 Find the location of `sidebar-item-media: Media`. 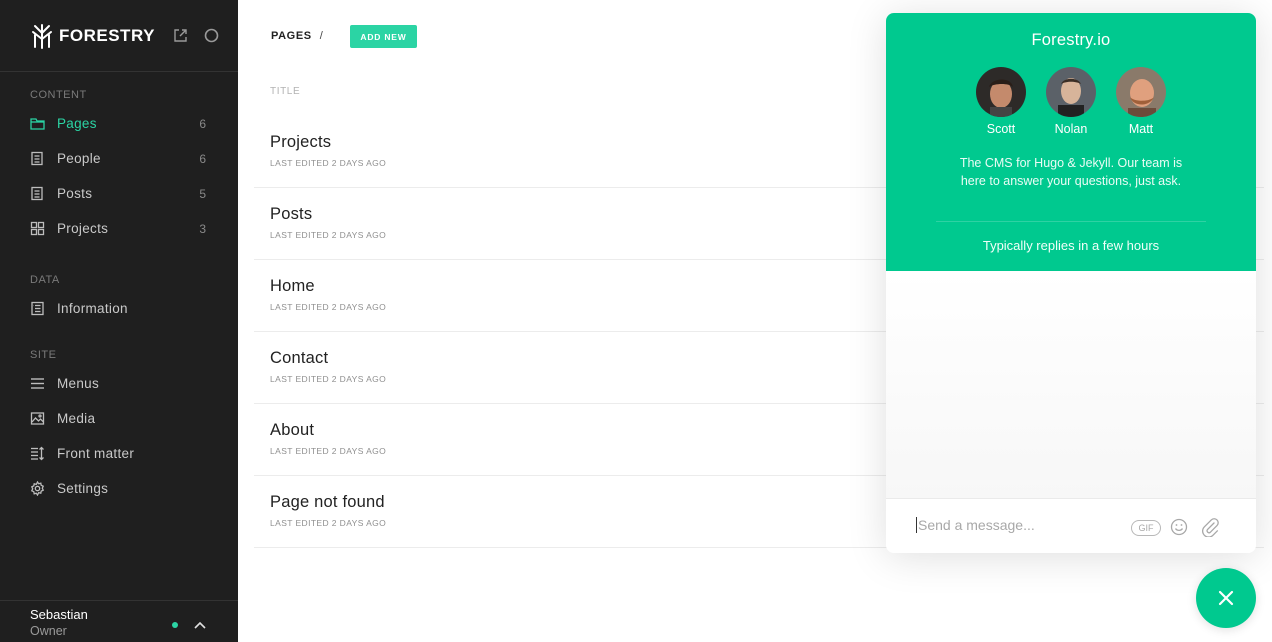

sidebar-item-media: Media is located at coordinates (119, 418).